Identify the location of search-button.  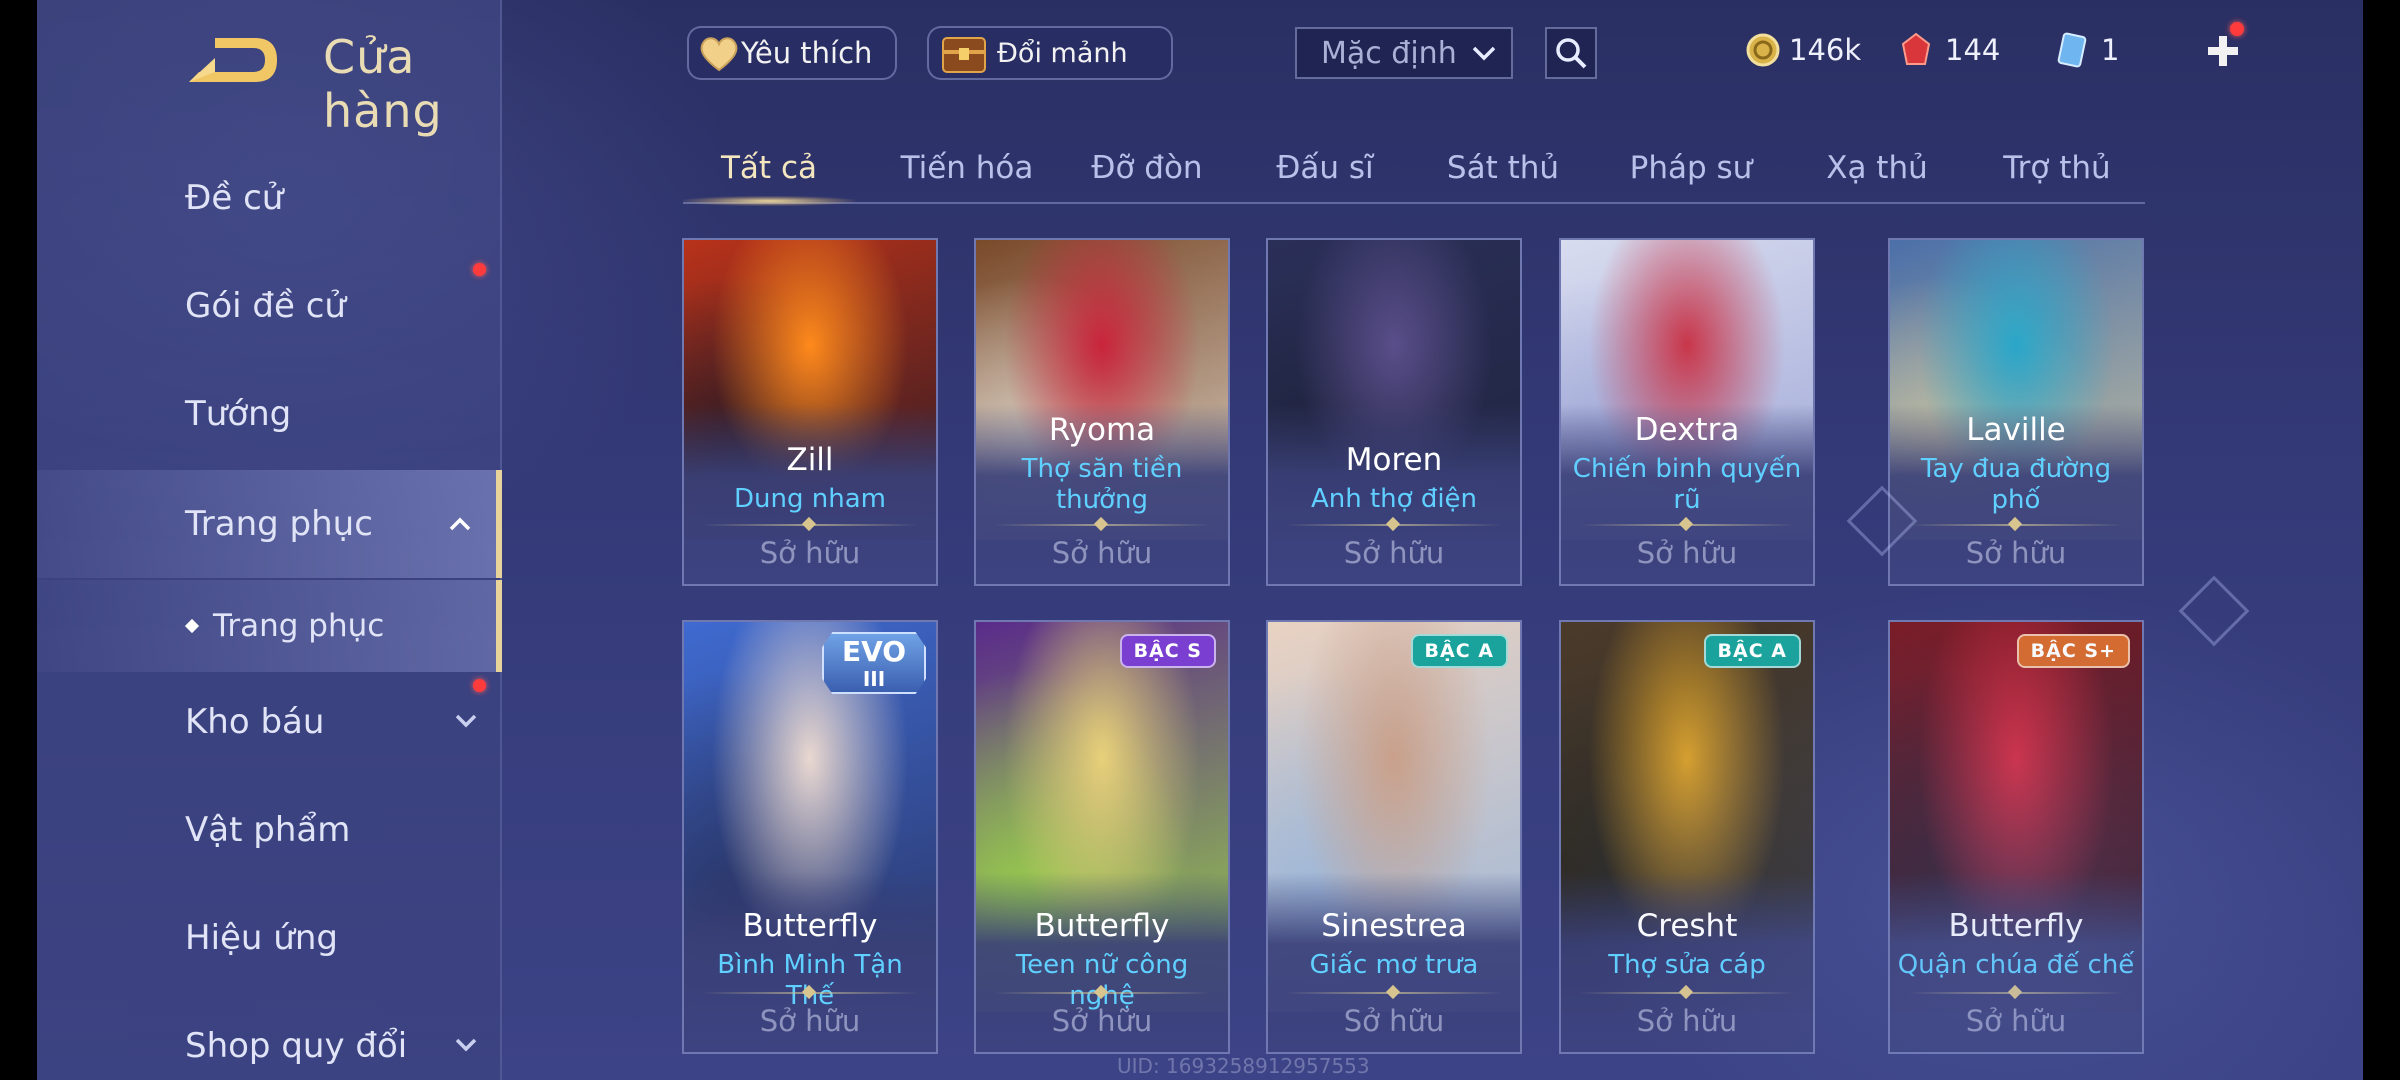
(1571, 53).